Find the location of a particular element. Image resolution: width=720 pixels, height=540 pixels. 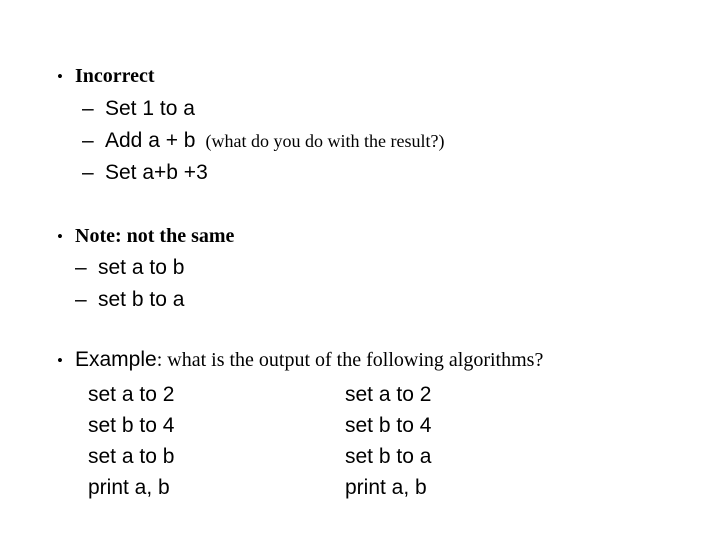

sub-item-label: set a to b is located at coordinates (141, 267).